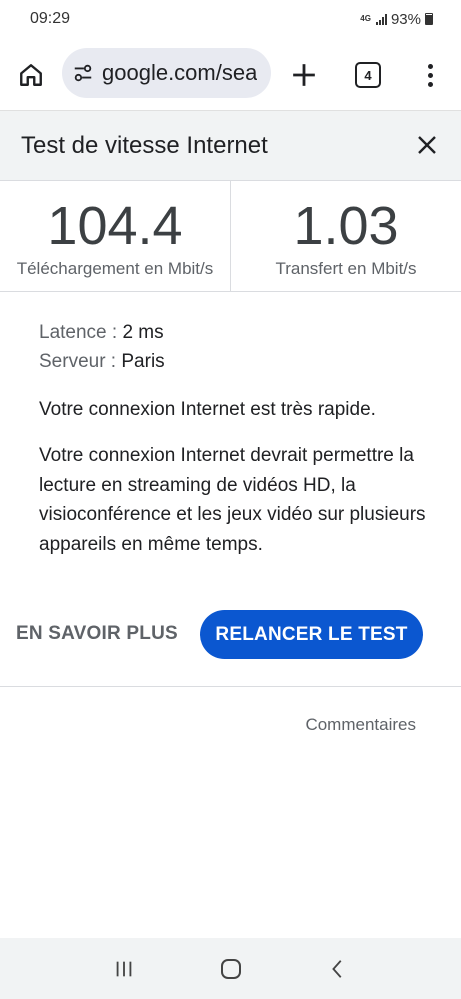 The width and height of the screenshot is (461, 999). What do you see at coordinates (230, 19) in the screenshot?
I see `status-bar: 09:29 4G 93%` at bounding box center [230, 19].